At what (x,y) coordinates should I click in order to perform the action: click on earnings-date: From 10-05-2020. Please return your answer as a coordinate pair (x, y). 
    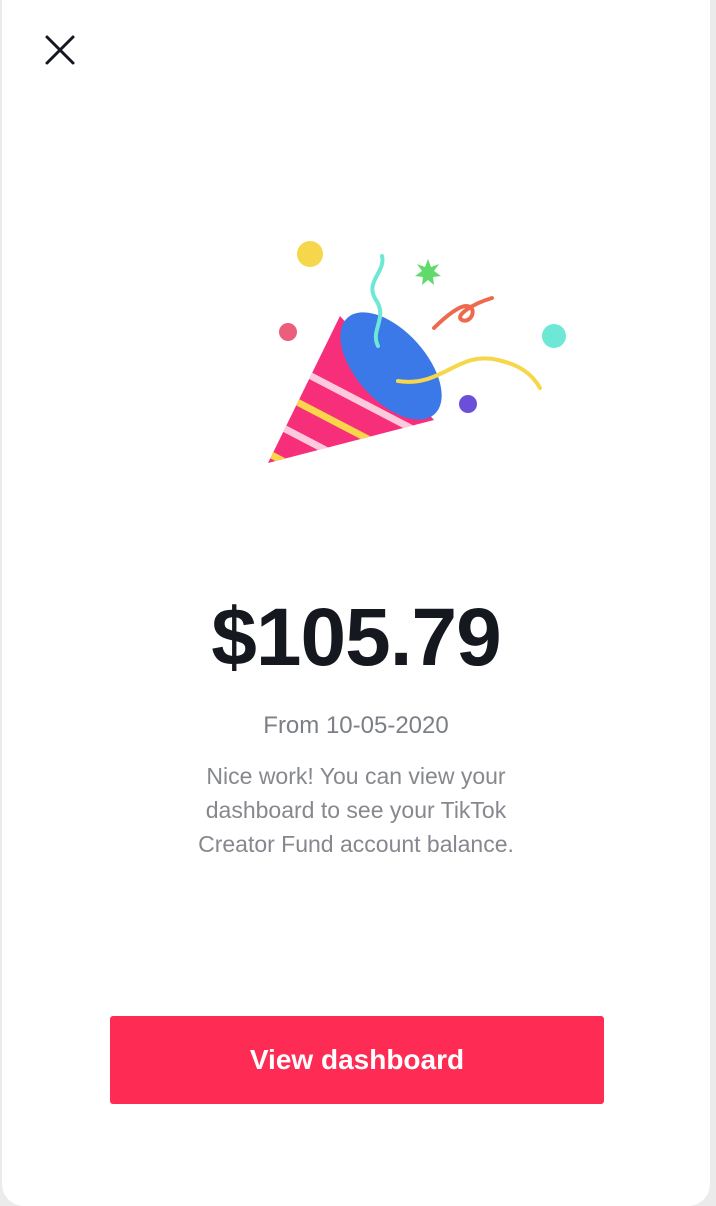
    Looking at the image, I should click on (356, 725).